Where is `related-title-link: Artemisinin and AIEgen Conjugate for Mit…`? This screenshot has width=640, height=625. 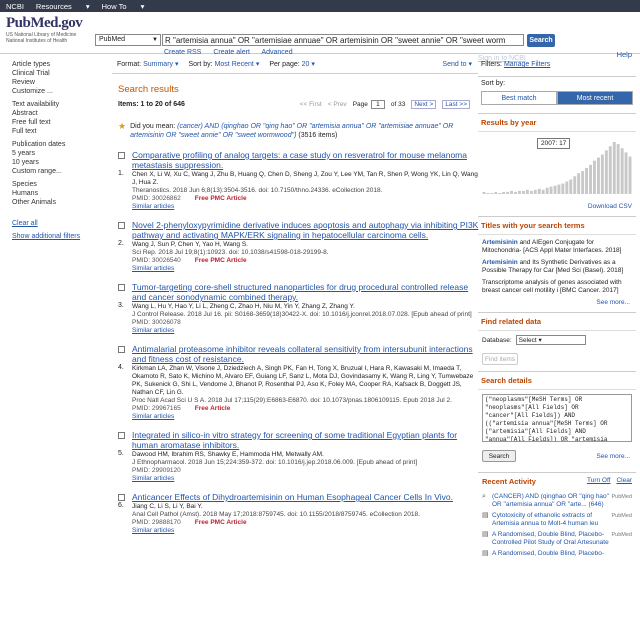
related-title-link: Artemisinin and AIEgen Conjugate for Mit… is located at coordinates (557, 247).